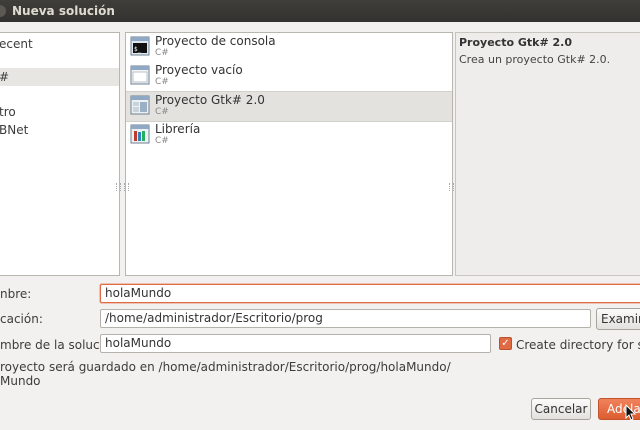 The image size is (640, 430). Describe the element at coordinates (370, 293) in the screenshot. I see `project-name-input: holaMundo` at that location.